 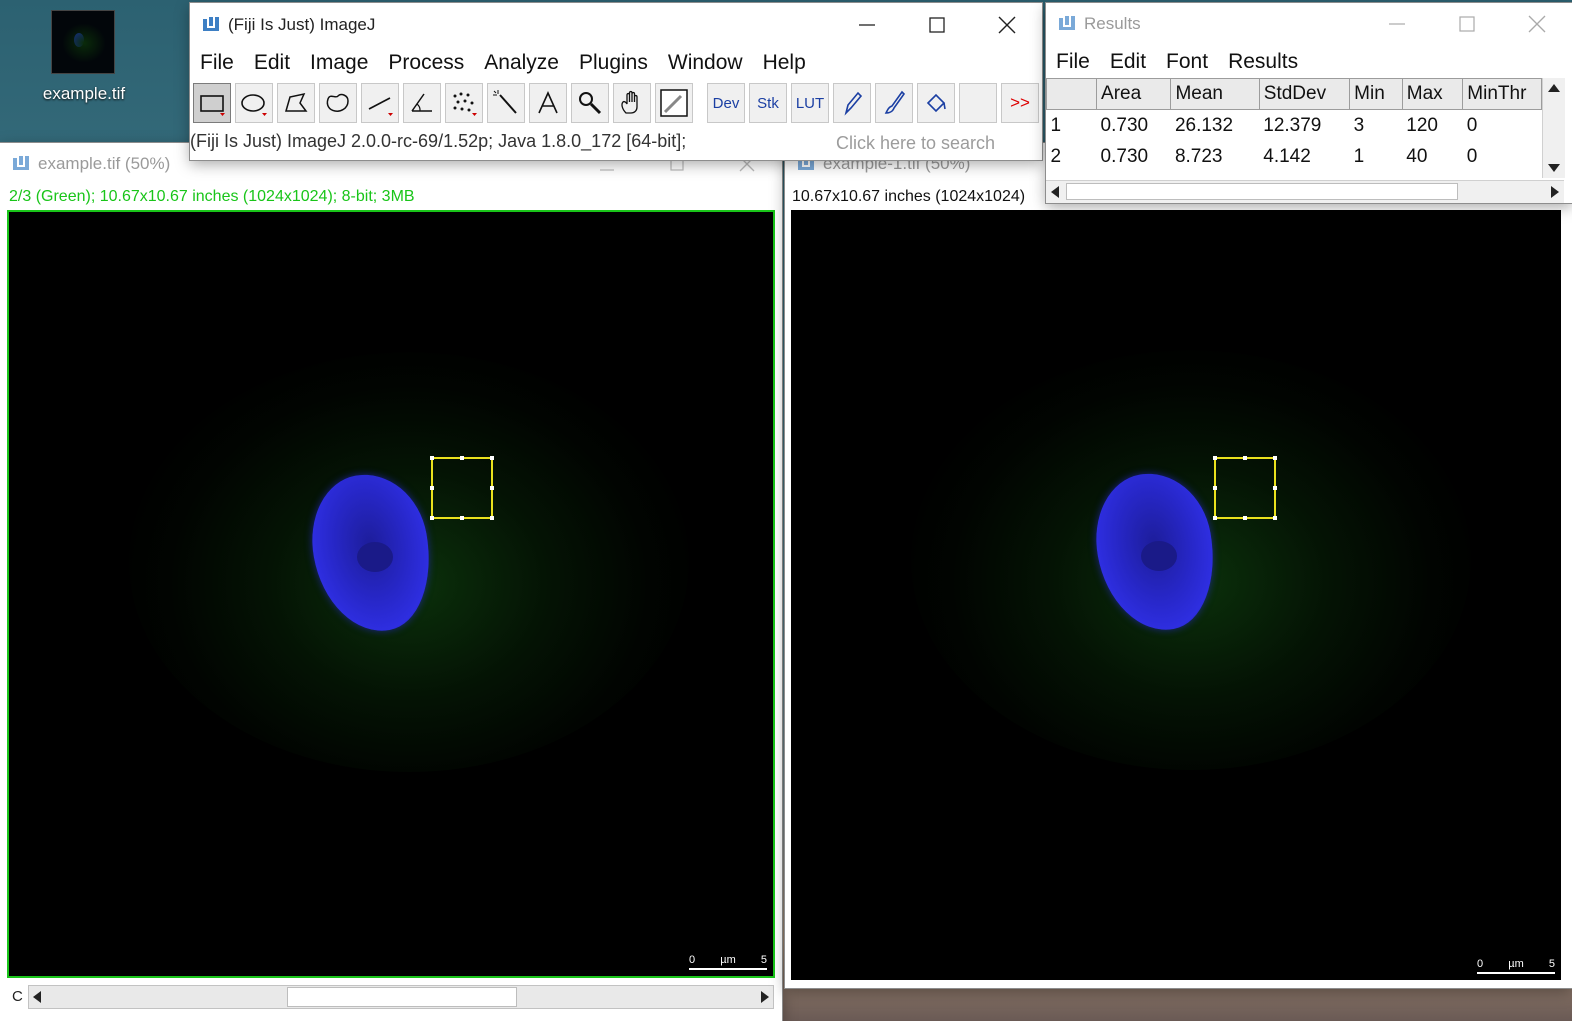 I want to click on column-header: Max, so click(x=1432, y=94).